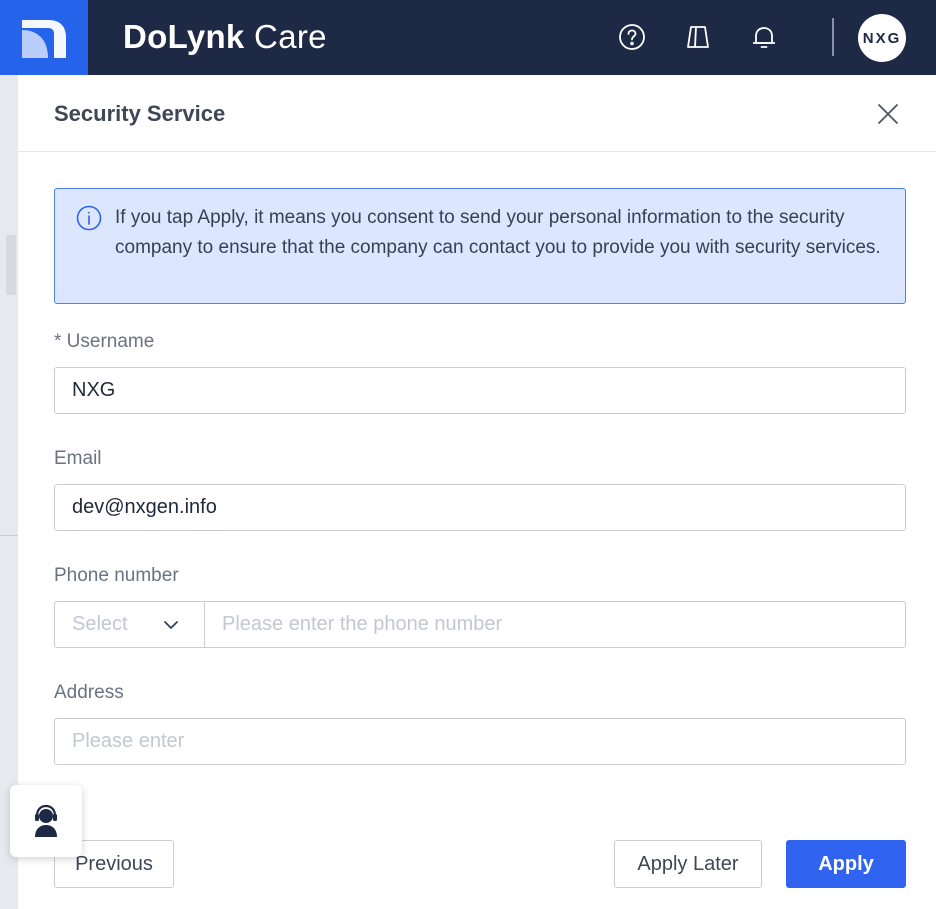  What do you see at coordinates (140, 113) in the screenshot?
I see `dialog-title: Security Service` at bounding box center [140, 113].